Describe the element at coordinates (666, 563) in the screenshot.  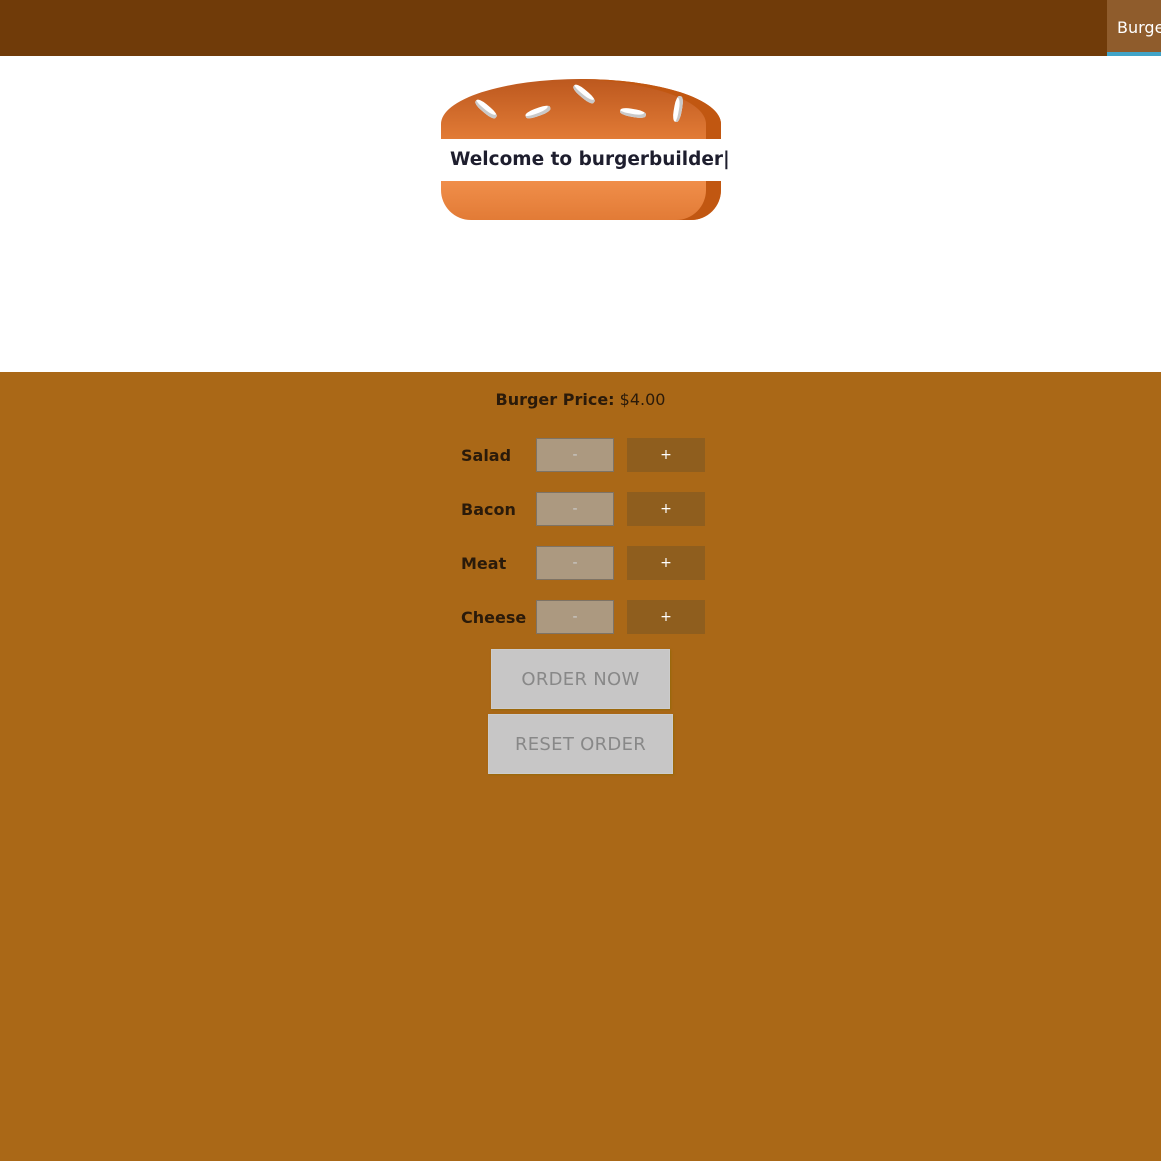
I see `meat-more-button: +` at that location.